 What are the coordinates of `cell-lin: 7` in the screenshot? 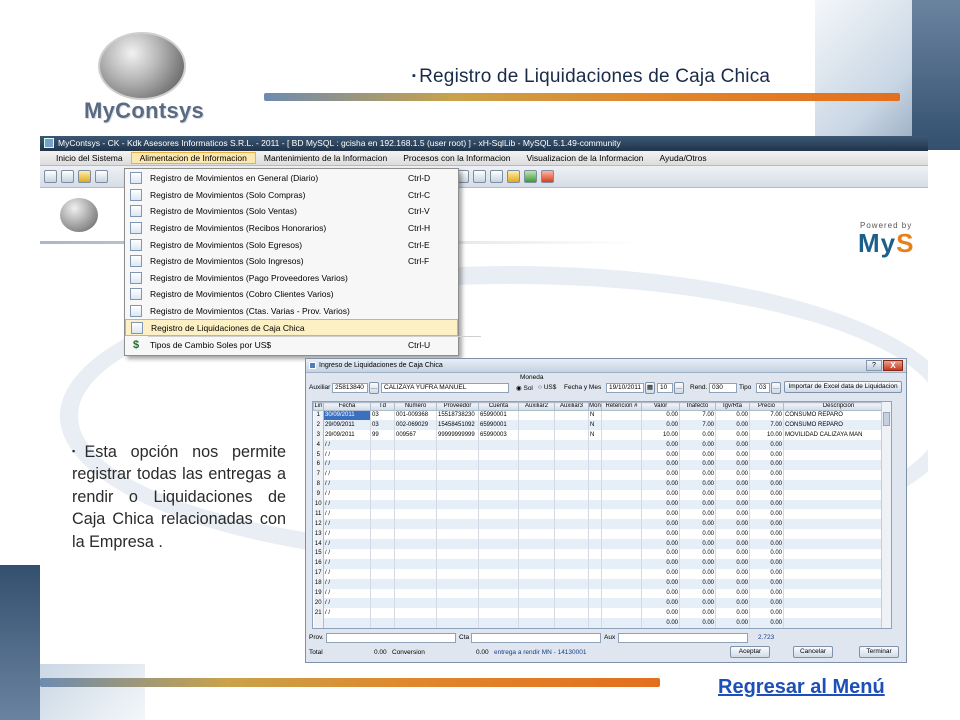 It's located at (318, 474).